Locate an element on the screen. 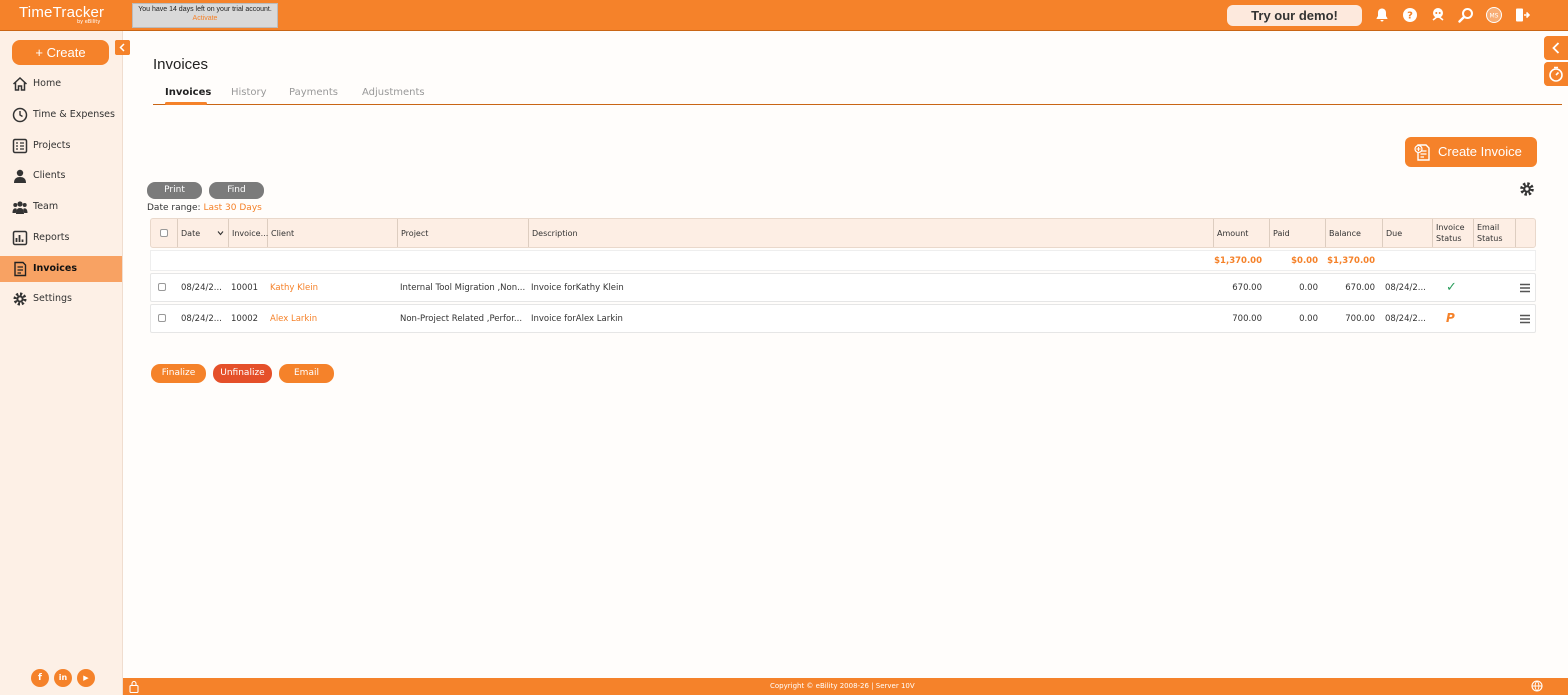 This screenshot has height=695, width=1568. sidebar-item-label: Home is located at coordinates (47, 83).